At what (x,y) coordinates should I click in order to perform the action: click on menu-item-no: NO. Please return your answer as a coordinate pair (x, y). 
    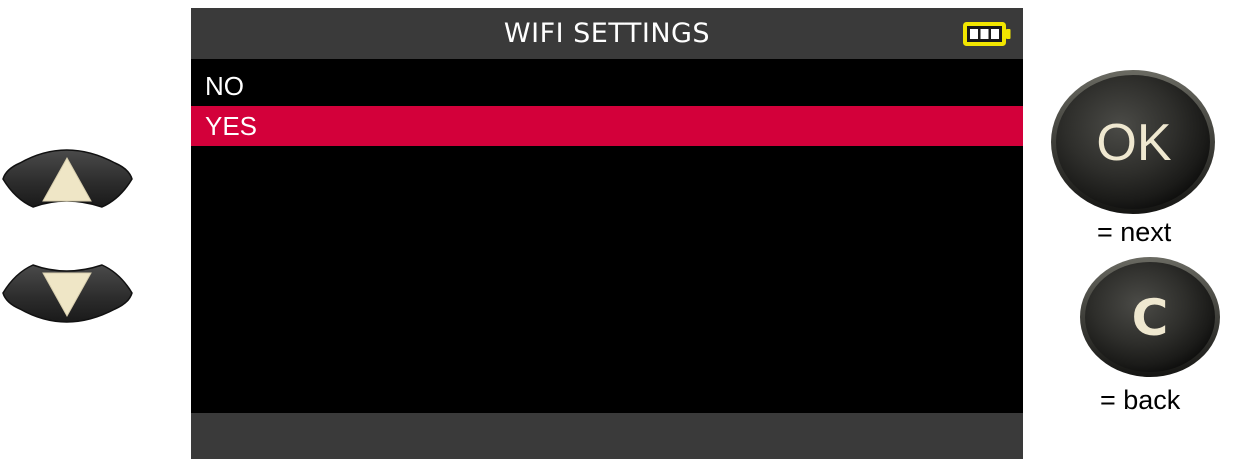
    Looking at the image, I should click on (607, 86).